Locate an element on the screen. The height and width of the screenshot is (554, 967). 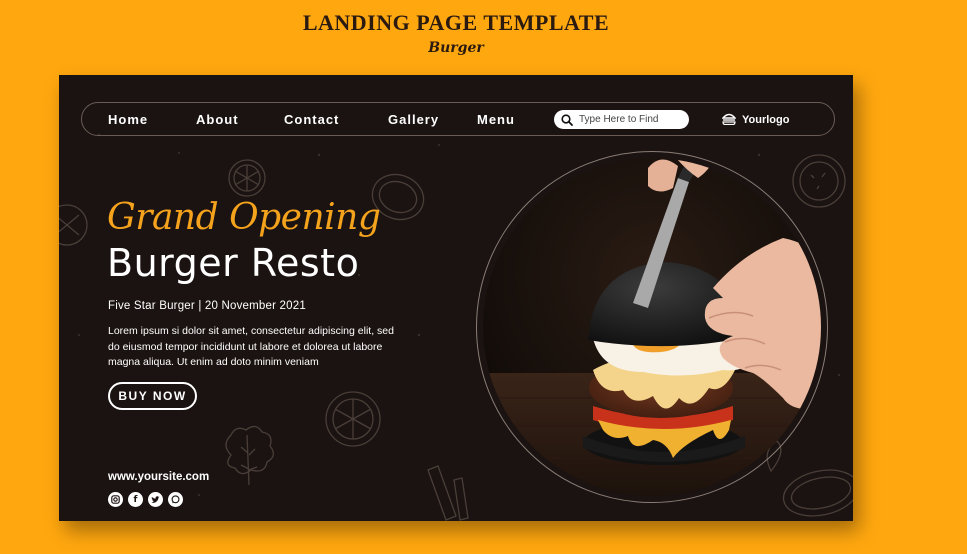
page-title: LANDING PAGE TEMPLATE is located at coordinates (456, 22).